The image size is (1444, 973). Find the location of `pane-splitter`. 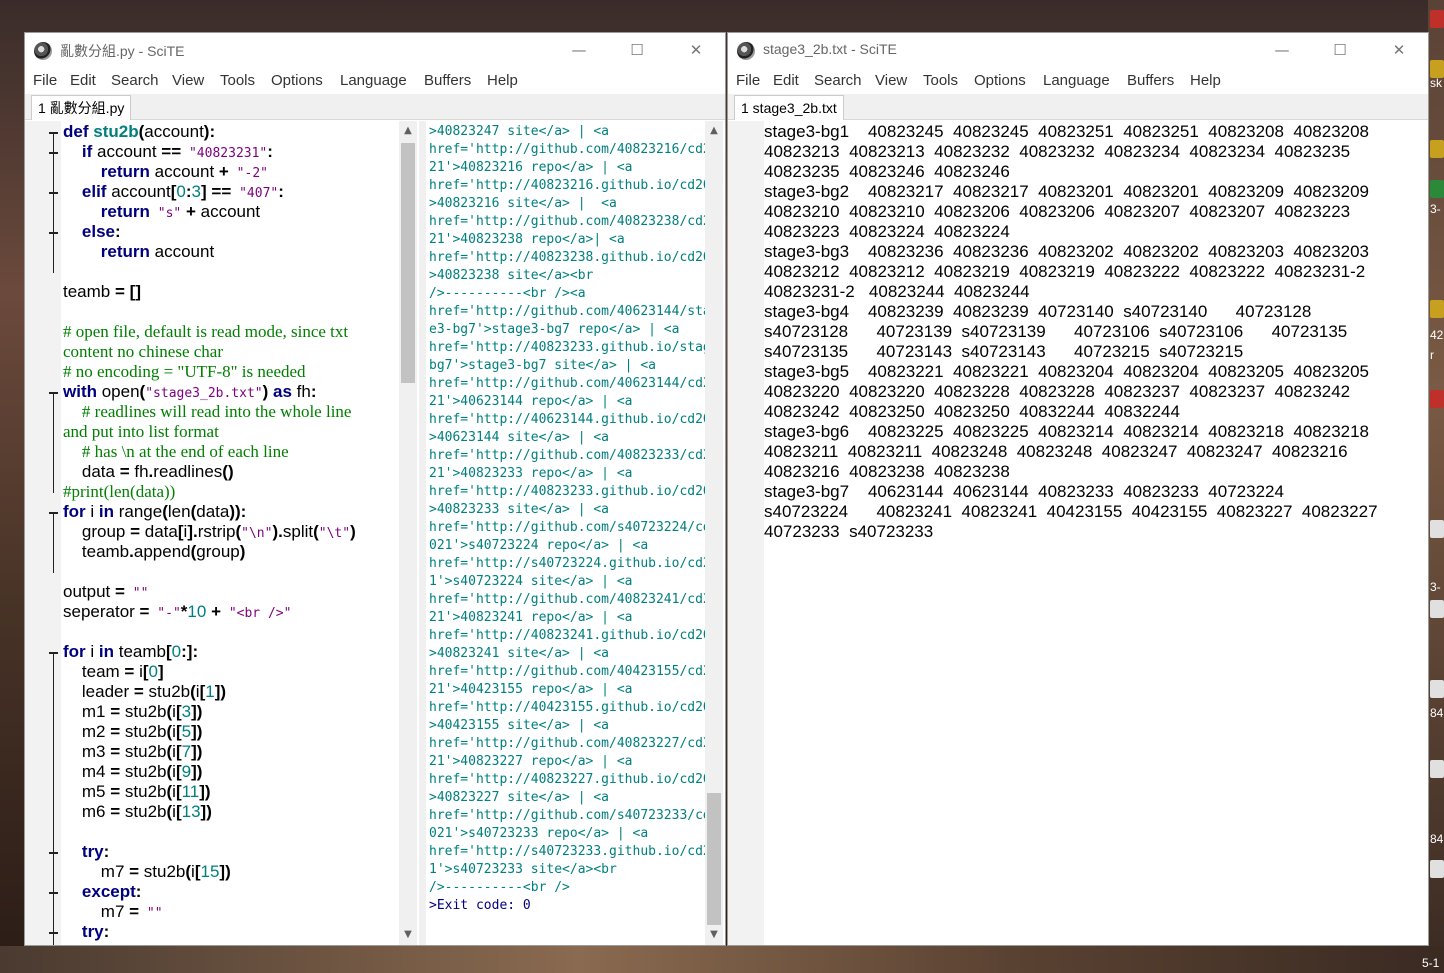

pane-splitter is located at coordinates (422, 533).